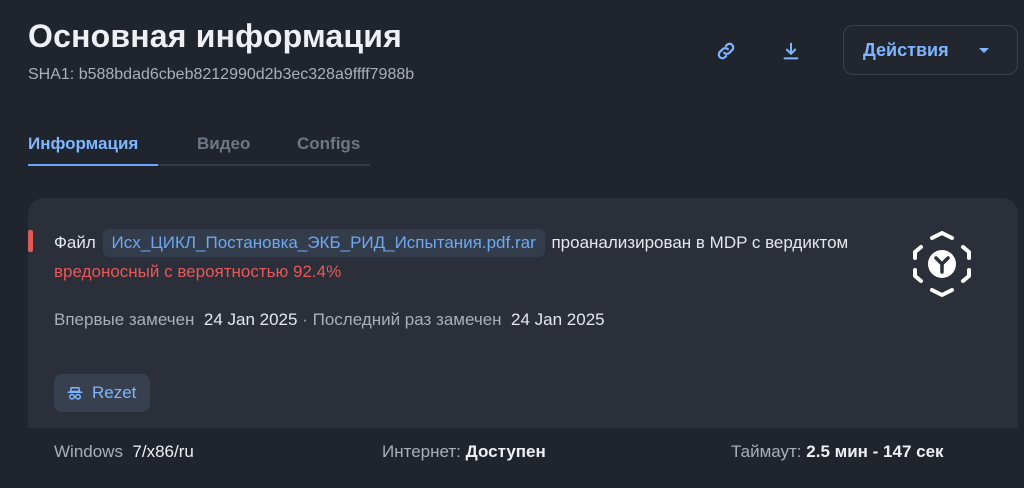 This screenshot has width=1024, height=488. What do you see at coordinates (93, 165) in the screenshot?
I see `active-tab-indicator` at bounding box center [93, 165].